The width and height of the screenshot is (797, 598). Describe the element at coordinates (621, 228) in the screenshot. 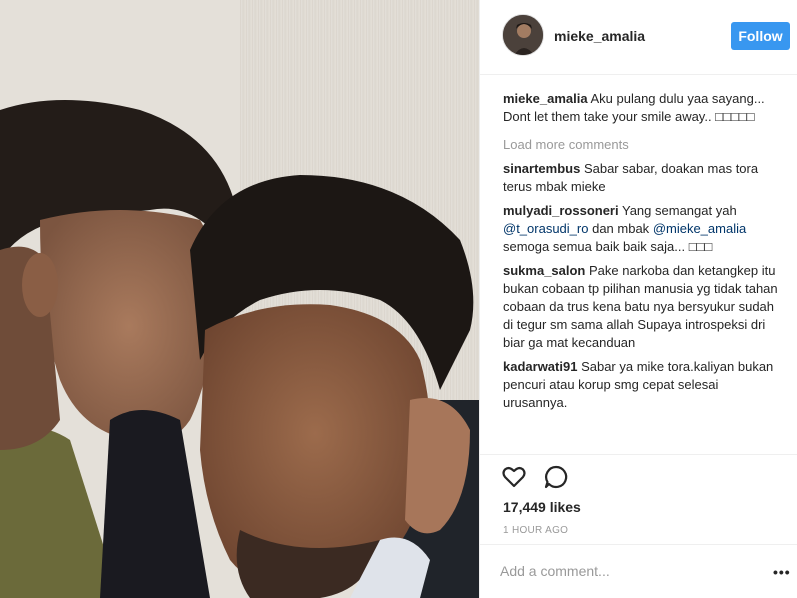

I see `comment-text: dan mbak` at that location.